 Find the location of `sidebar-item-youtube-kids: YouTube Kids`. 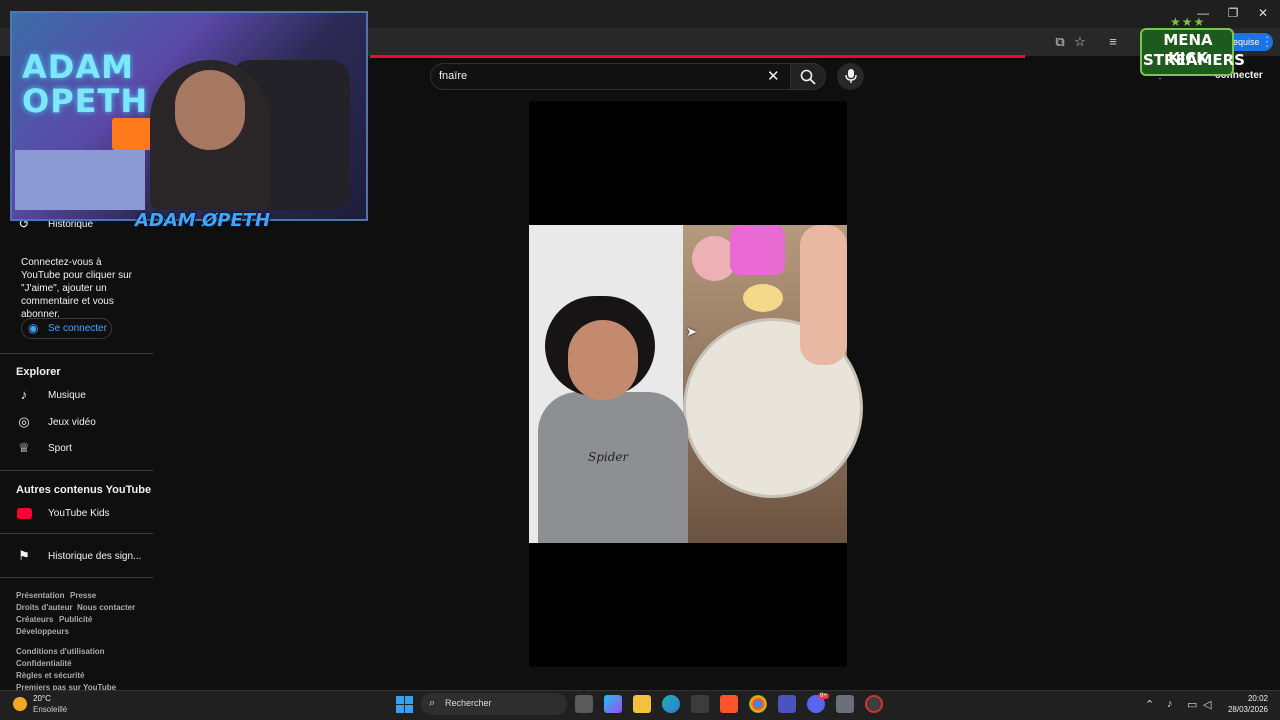

sidebar-item-youtube-kids: YouTube Kids is located at coordinates (79, 513).